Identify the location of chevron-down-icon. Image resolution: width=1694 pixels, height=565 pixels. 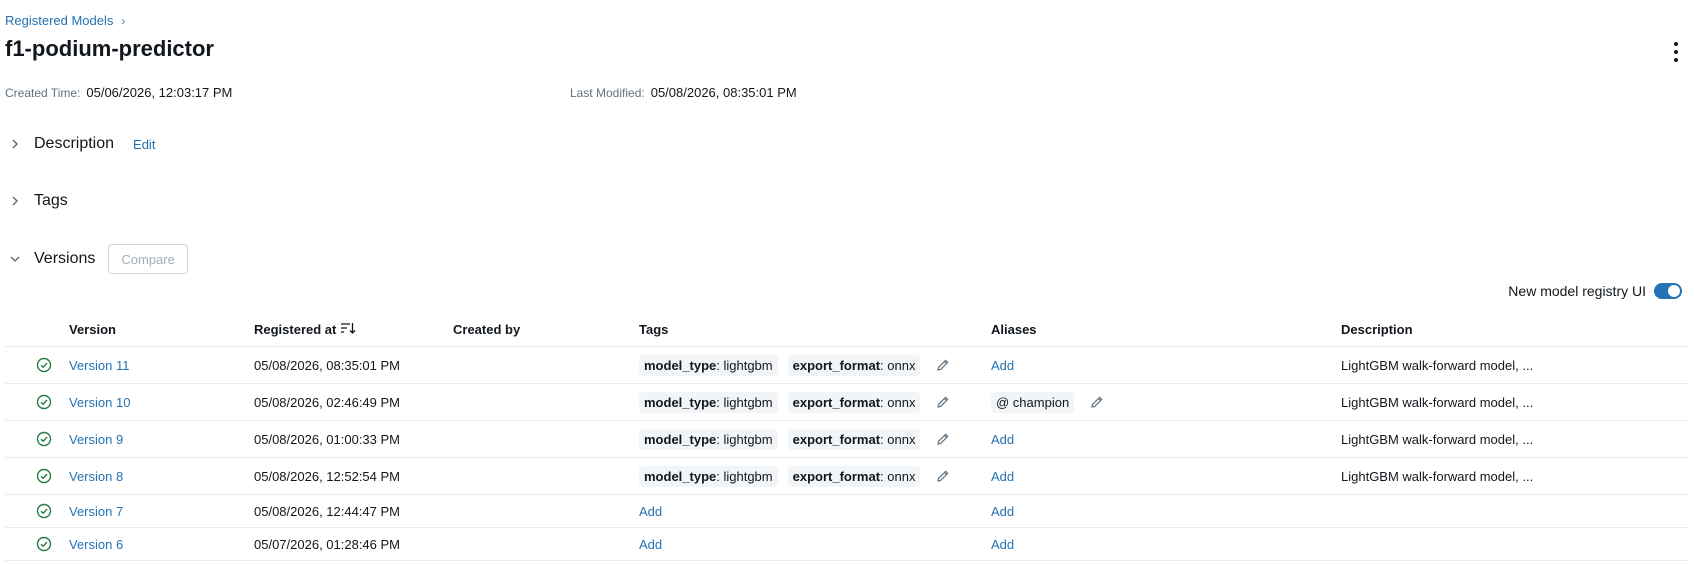
(20, 259).